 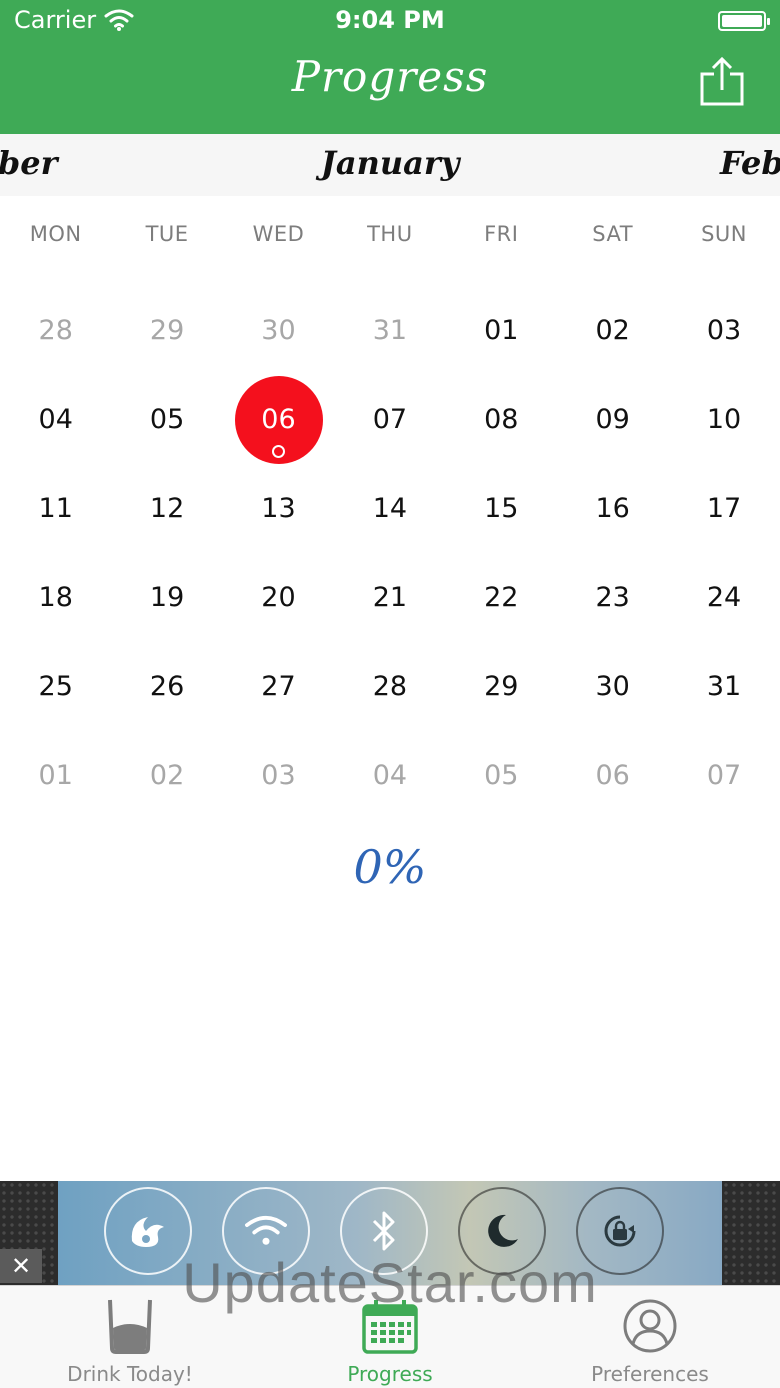 I want to click on calendar-day: 06, so click(x=612, y=775).